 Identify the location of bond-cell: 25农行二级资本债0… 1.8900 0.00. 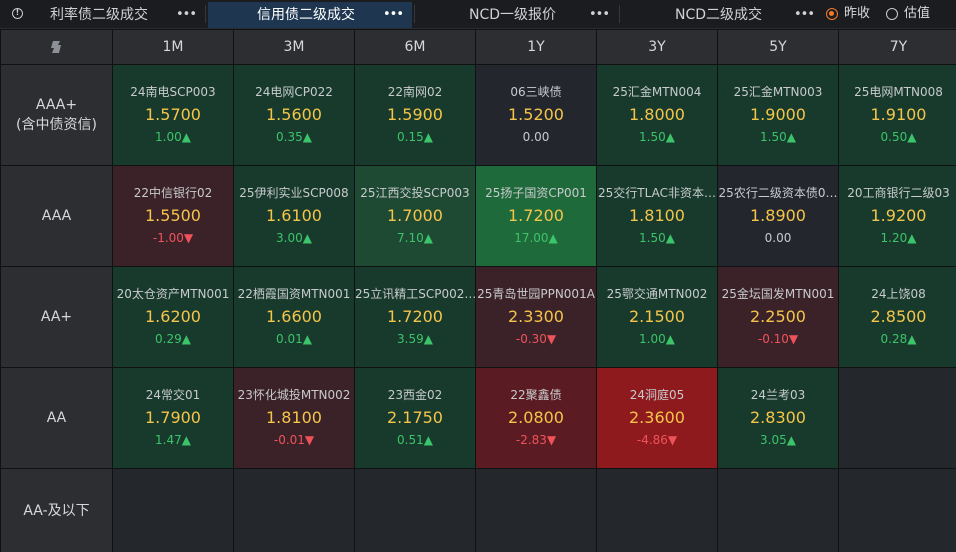
(778, 216).